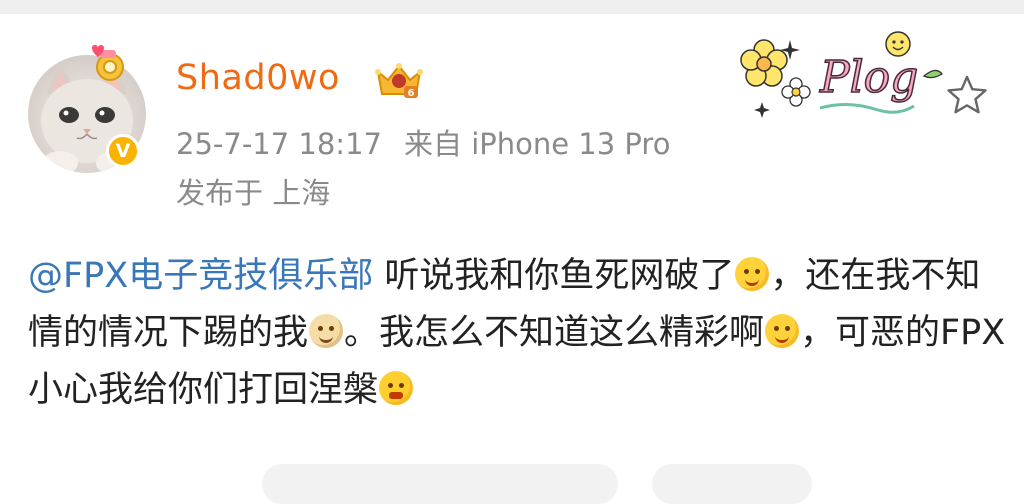  What do you see at coordinates (279, 144) in the screenshot?
I see `timestamp: 25-7-17 18:17` at bounding box center [279, 144].